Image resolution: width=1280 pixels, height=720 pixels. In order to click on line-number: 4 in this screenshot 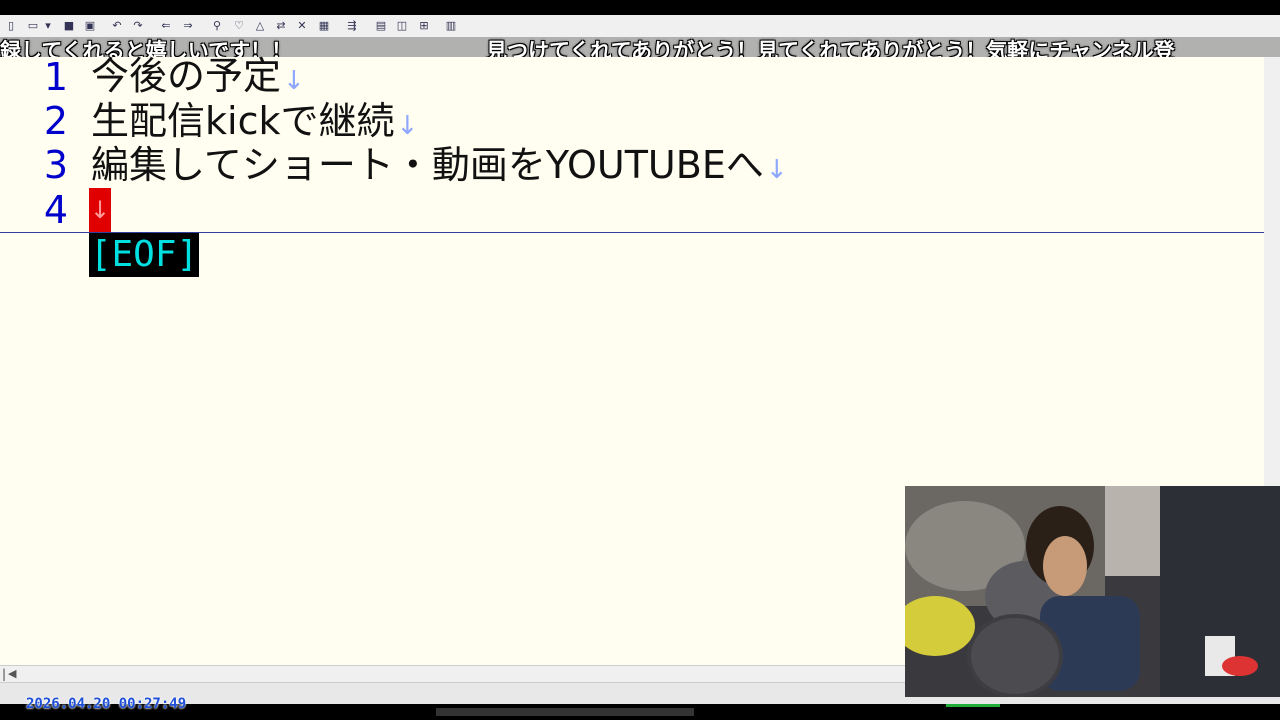, I will do `click(55, 210)`.